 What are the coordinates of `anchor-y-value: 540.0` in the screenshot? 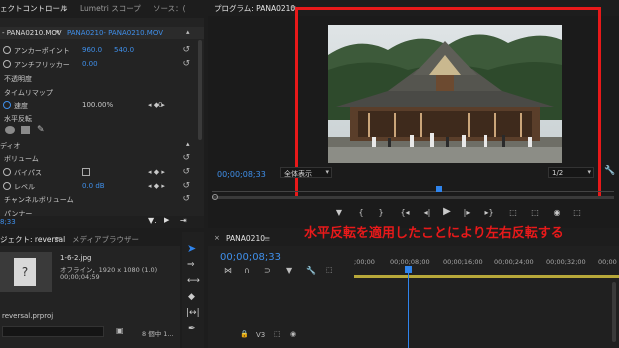 It's located at (124, 50).